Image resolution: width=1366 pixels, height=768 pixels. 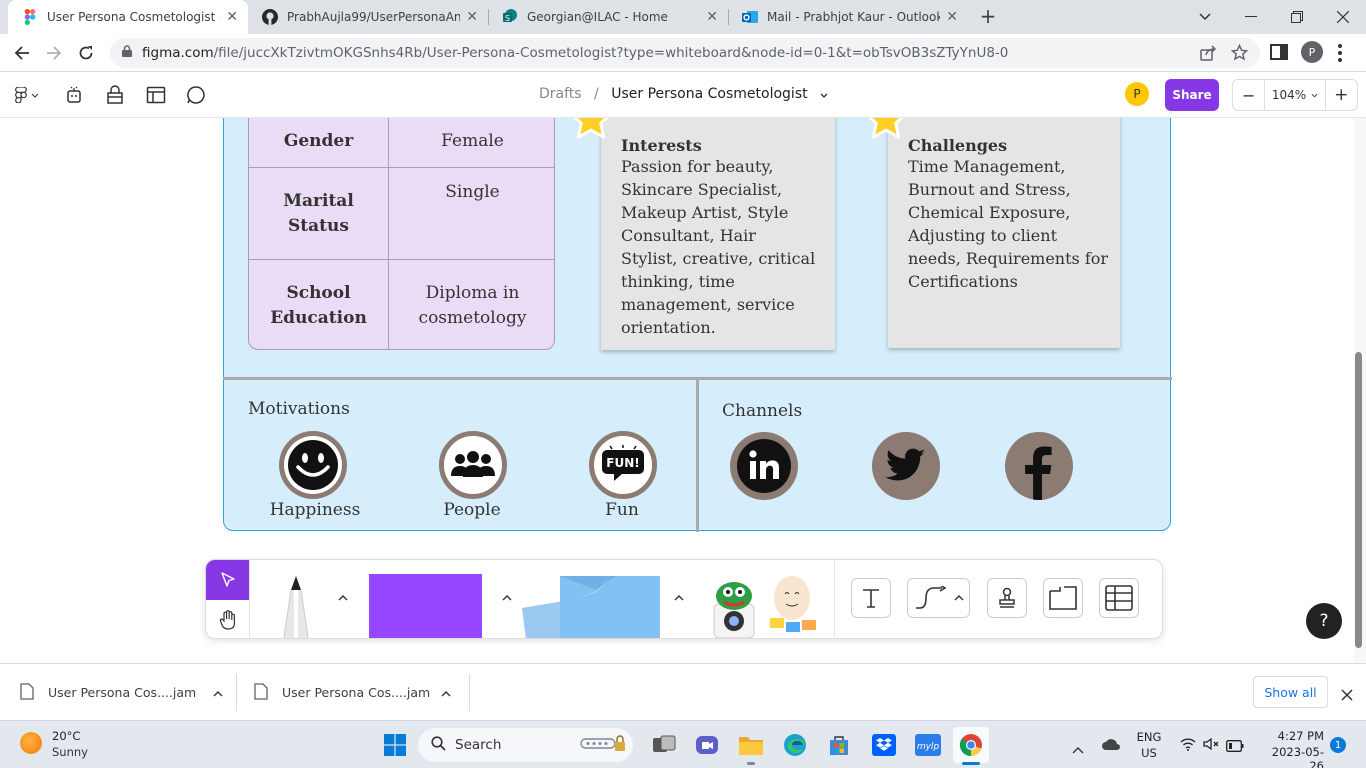 I want to click on microsoft-store-icon, so click(x=839, y=745).